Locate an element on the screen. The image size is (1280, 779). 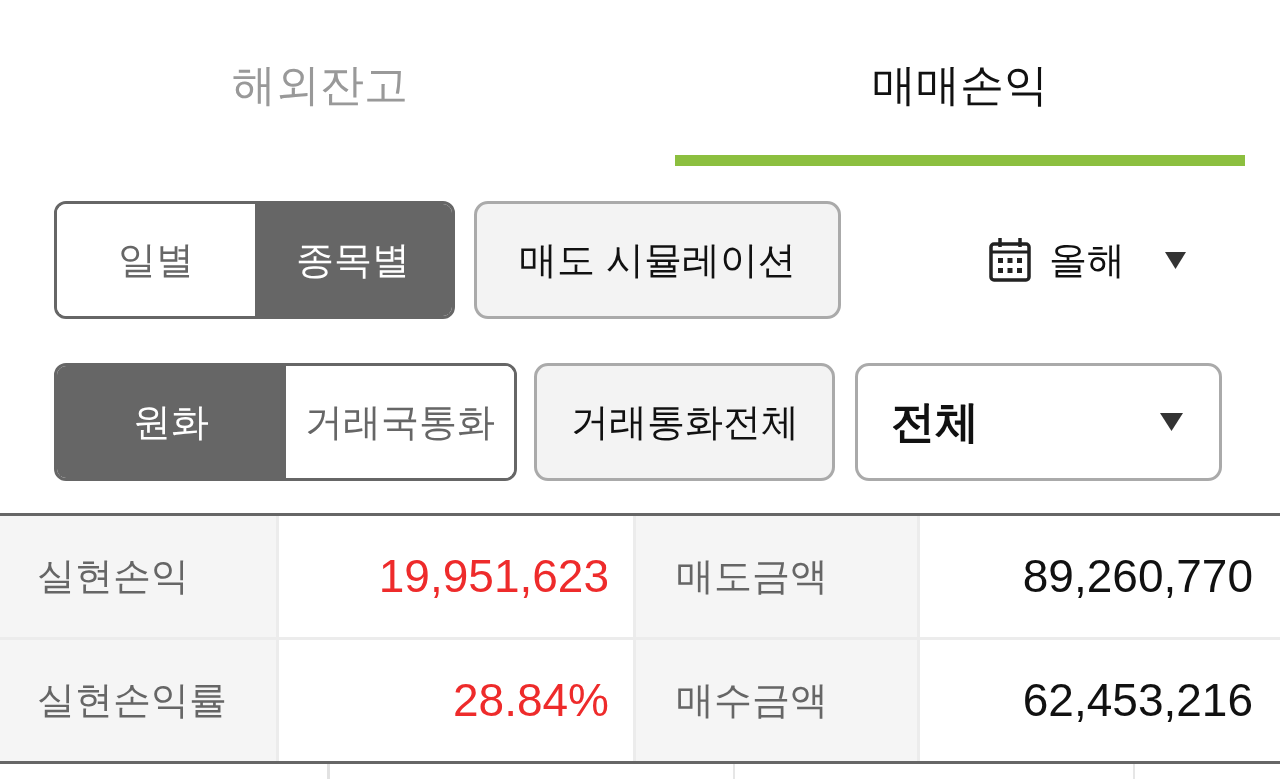
toggle-option: 종목별 is located at coordinates (353, 260).